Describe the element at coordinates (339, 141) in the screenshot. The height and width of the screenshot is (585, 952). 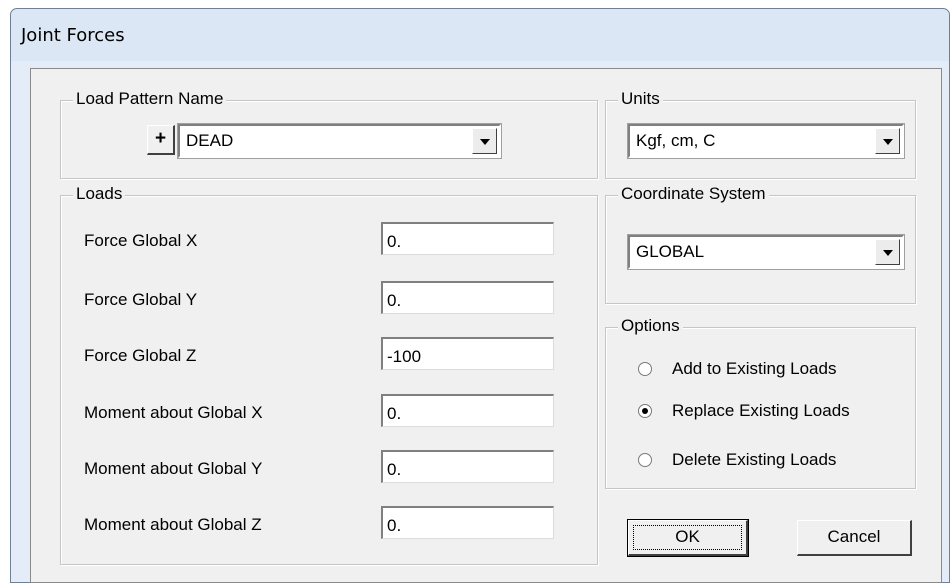
I see `load-pattern-select: DEAD` at that location.